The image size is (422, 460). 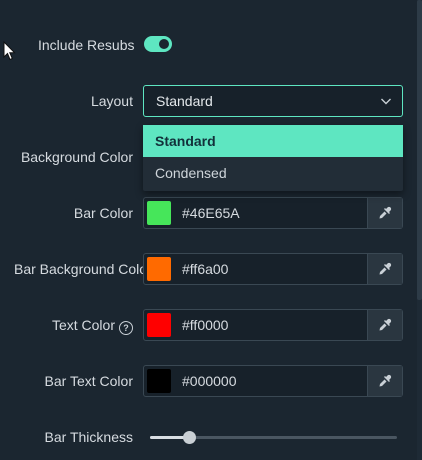 What do you see at coordinates (159, 381) in the screenshot?
I see `bar-text-color-swatch` at bounding box center [159, 381].